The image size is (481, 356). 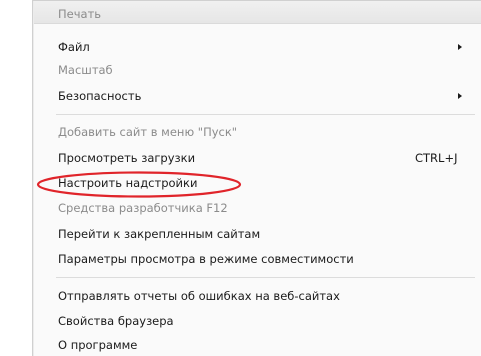 I want to click on menu-item-print-label: Печать, so click(x=80, y=14).